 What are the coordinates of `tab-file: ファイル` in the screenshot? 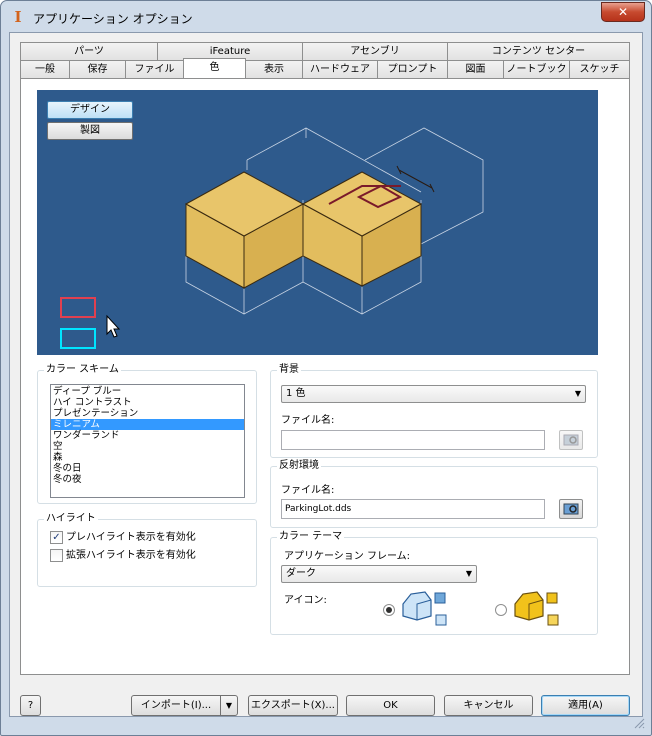 It's located at (154, 69).